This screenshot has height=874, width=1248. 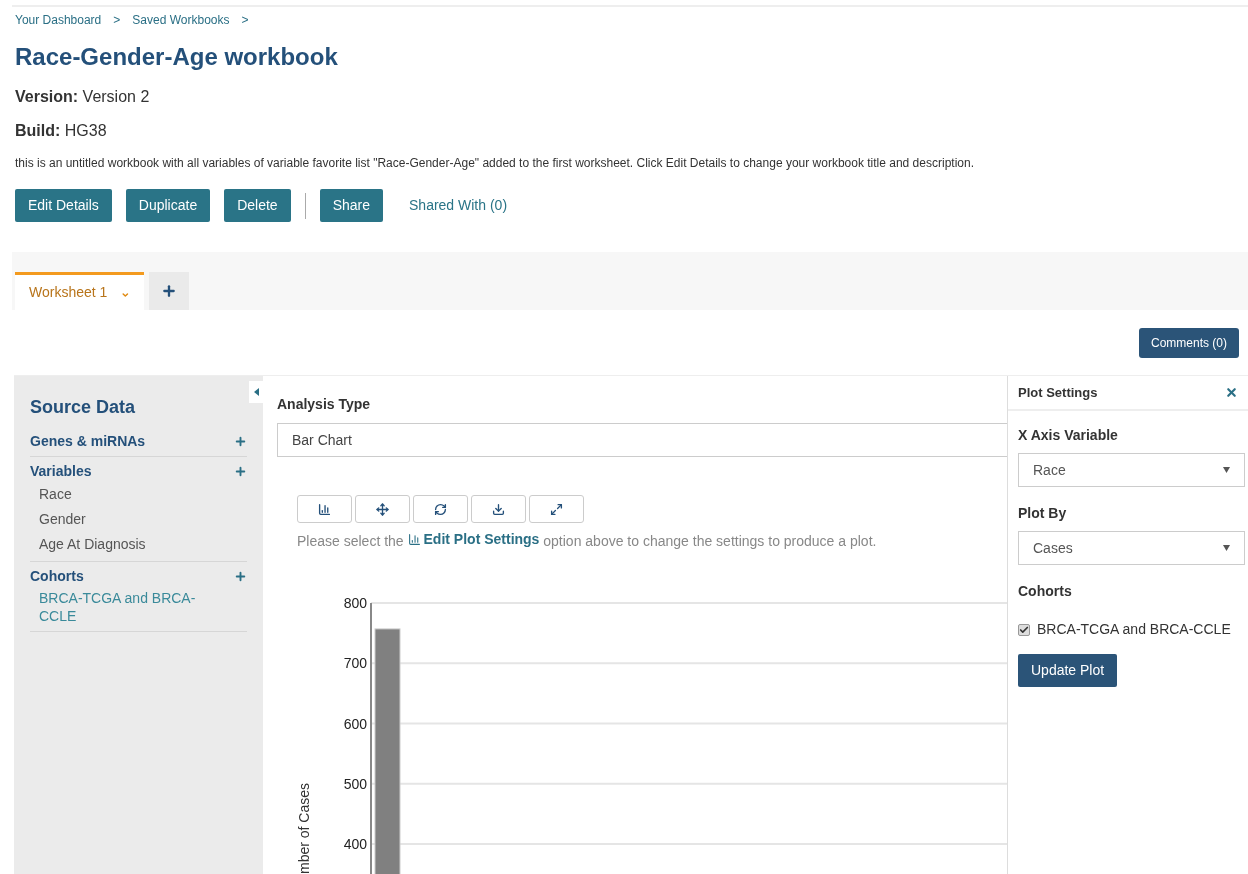 What do you see at coordinates (1131, 548) in the screenshot?
I see `plot-by-select: Cases` at bounding box center [1131, 548].